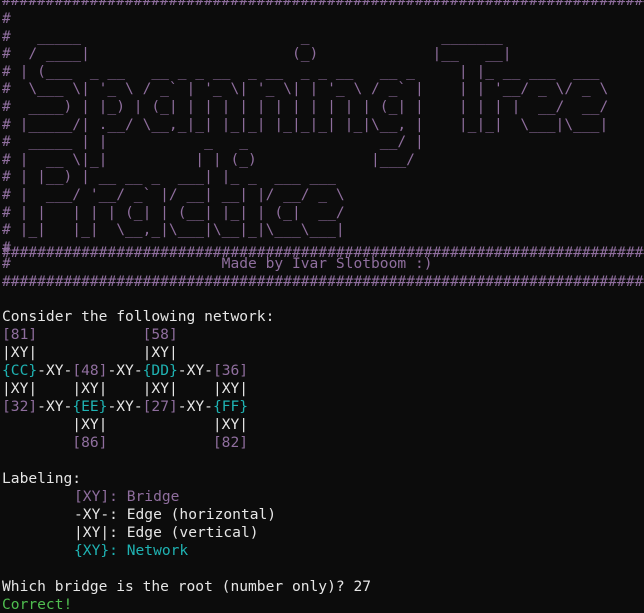 Image resolution: width=644 pixels, height=613 pixels. Describe the element at coordinates (90, 406) in the screenshot. I see `network-node: {EE}` at that location.